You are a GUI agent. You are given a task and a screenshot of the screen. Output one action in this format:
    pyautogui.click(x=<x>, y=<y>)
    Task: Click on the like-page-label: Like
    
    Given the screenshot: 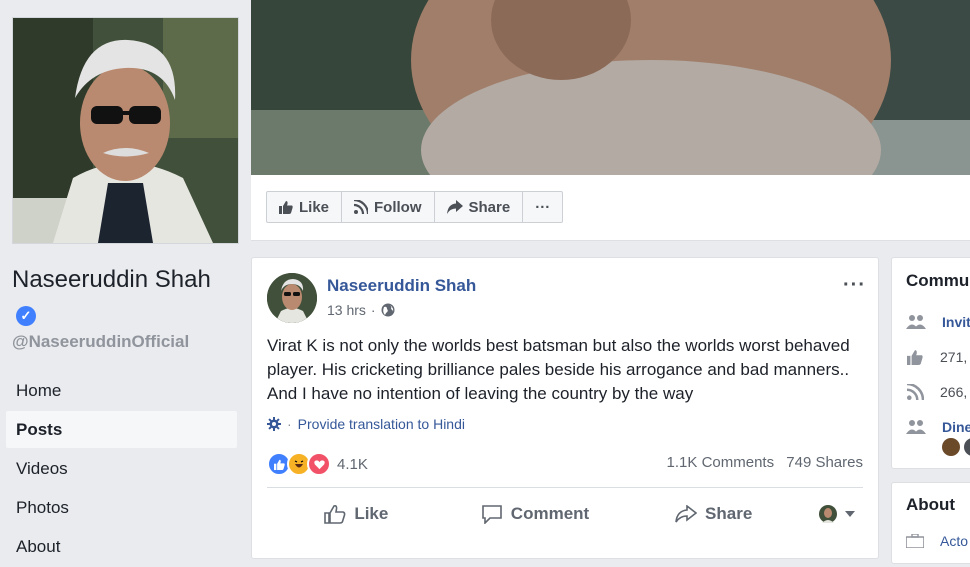 What is the action you would take?
    pyautogui.click(x=314, y=207)
    